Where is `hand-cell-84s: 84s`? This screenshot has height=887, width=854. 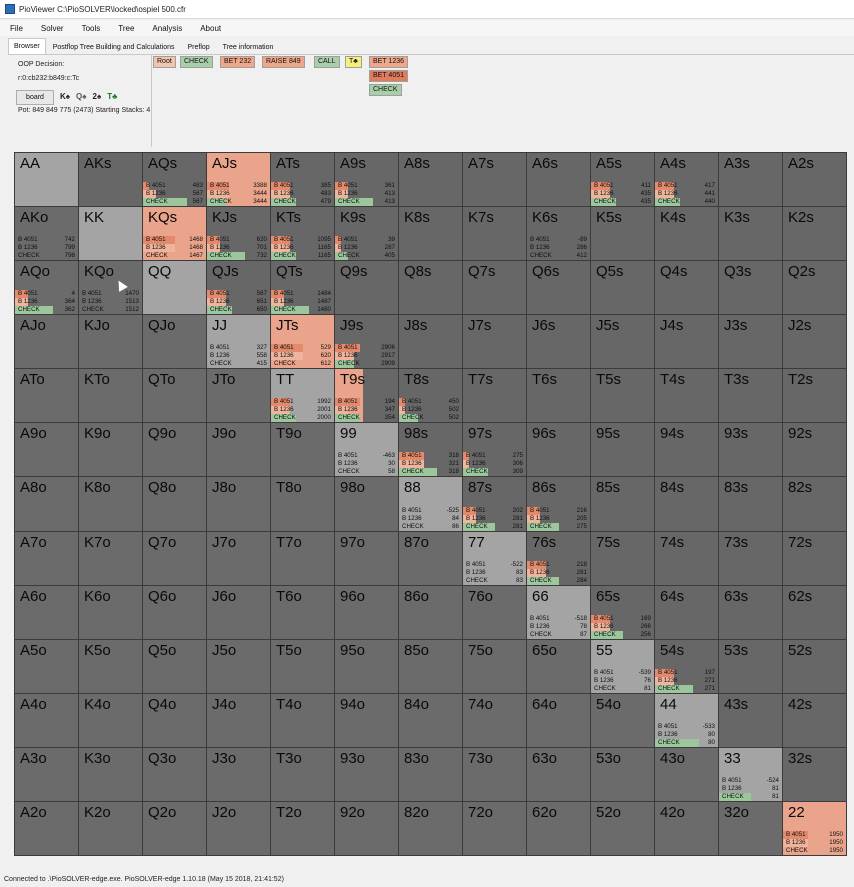 hand-cell-84s: 84s is located at coordinates (686, 504).